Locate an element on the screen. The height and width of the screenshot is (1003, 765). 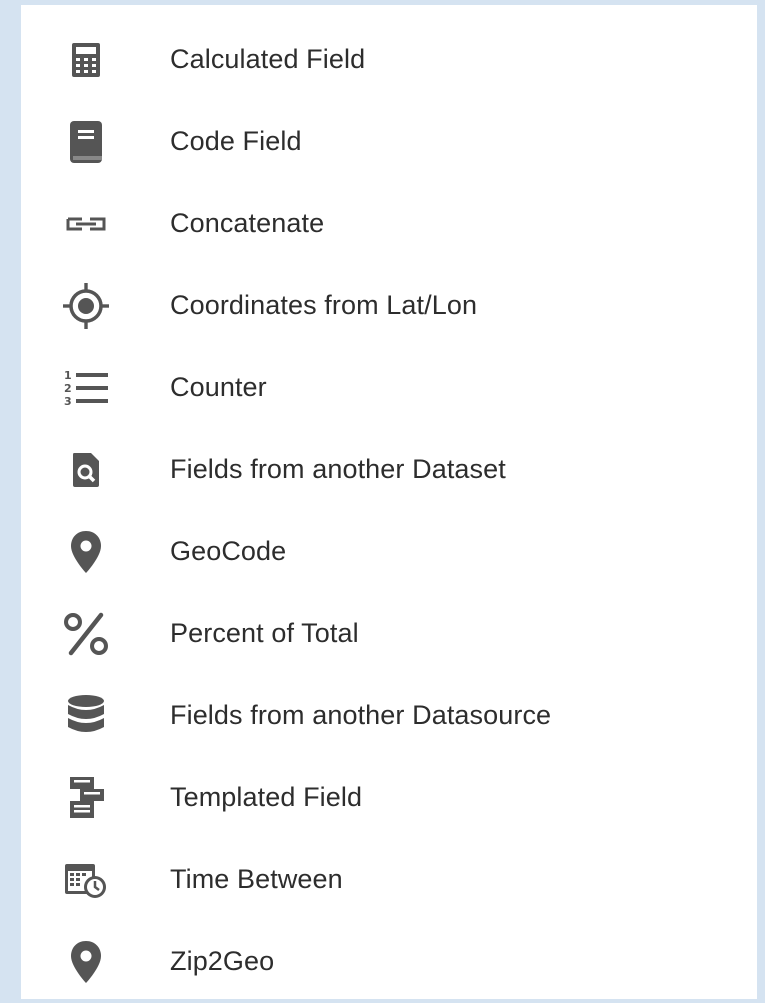
menu-item-geocode: GeoCode is located at coordinates (389, 552).